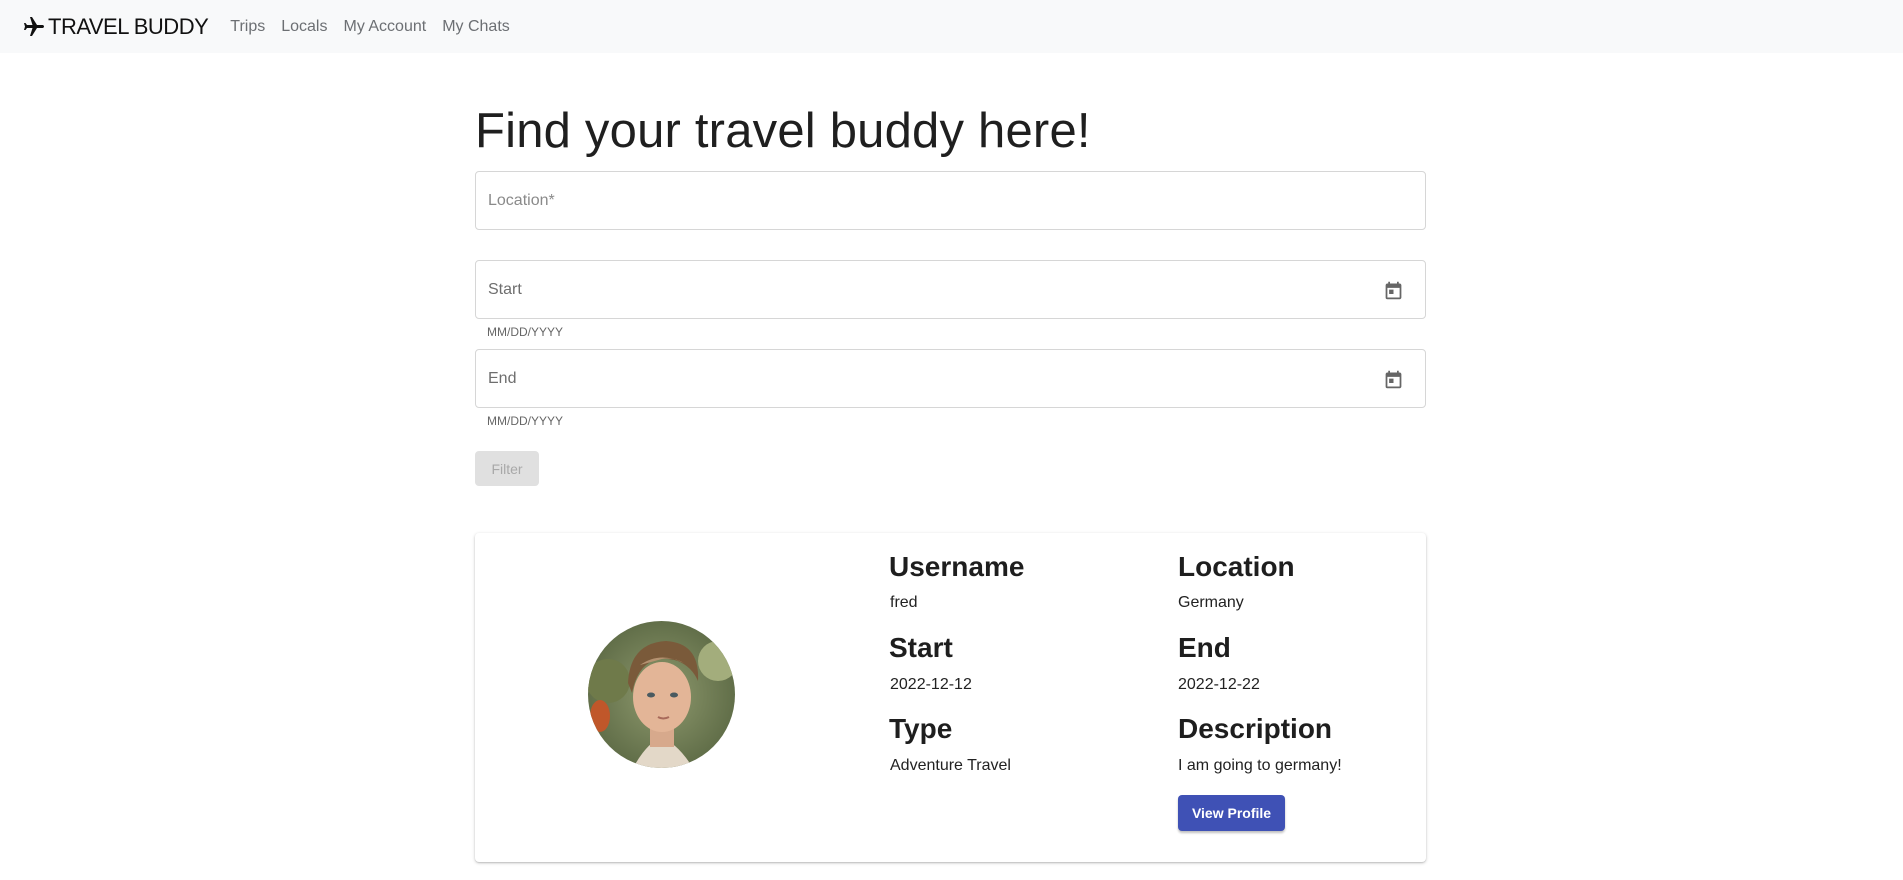  I want to click on start-date-field, so click(950, 289).